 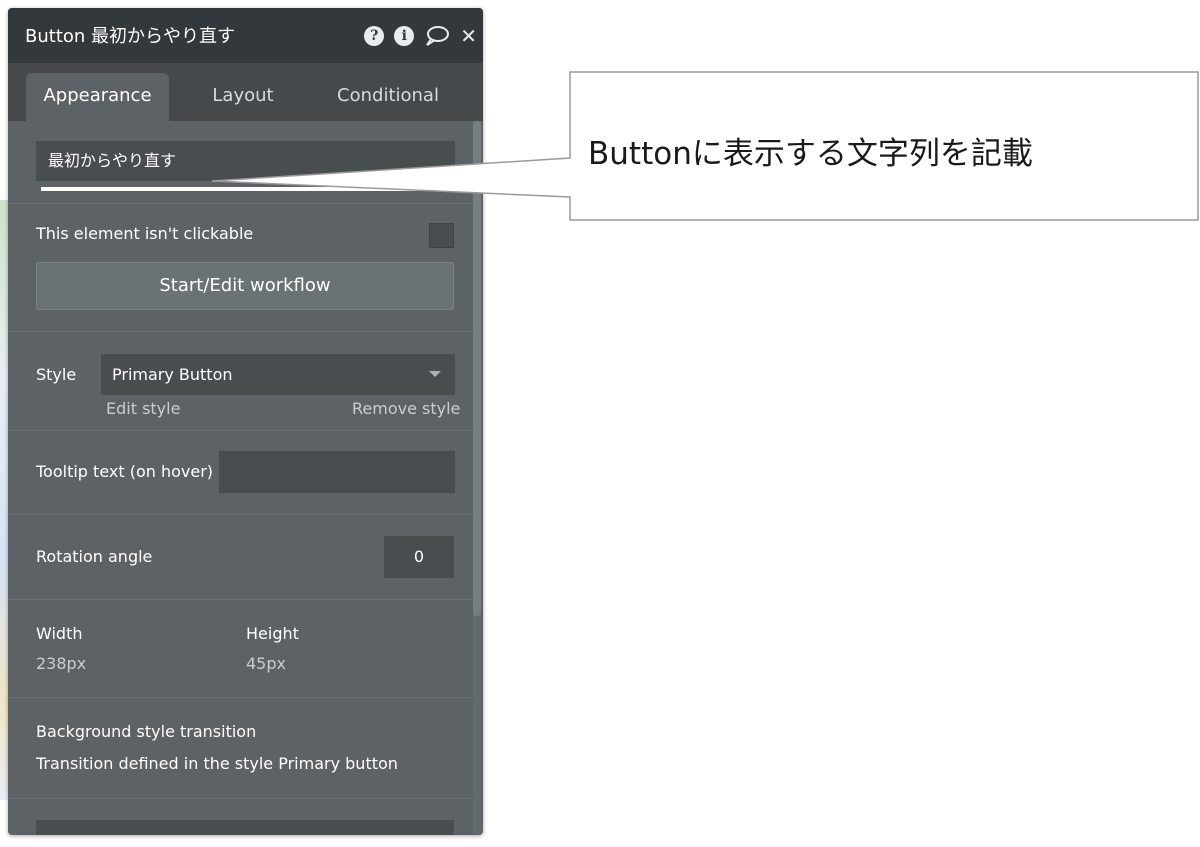 What do you see at coordinates (810, 154) in the screenshot?
I see `callout-text: Buttonに表示する文字列を記載` at bounding box center [810, 154].